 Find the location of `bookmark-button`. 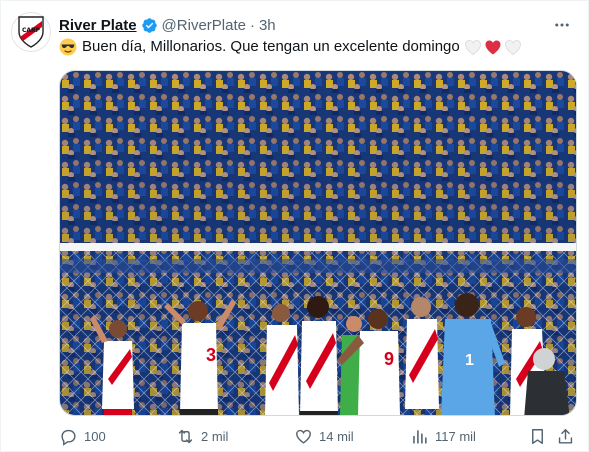

bookmark-button is located at coordinates (540, 436).